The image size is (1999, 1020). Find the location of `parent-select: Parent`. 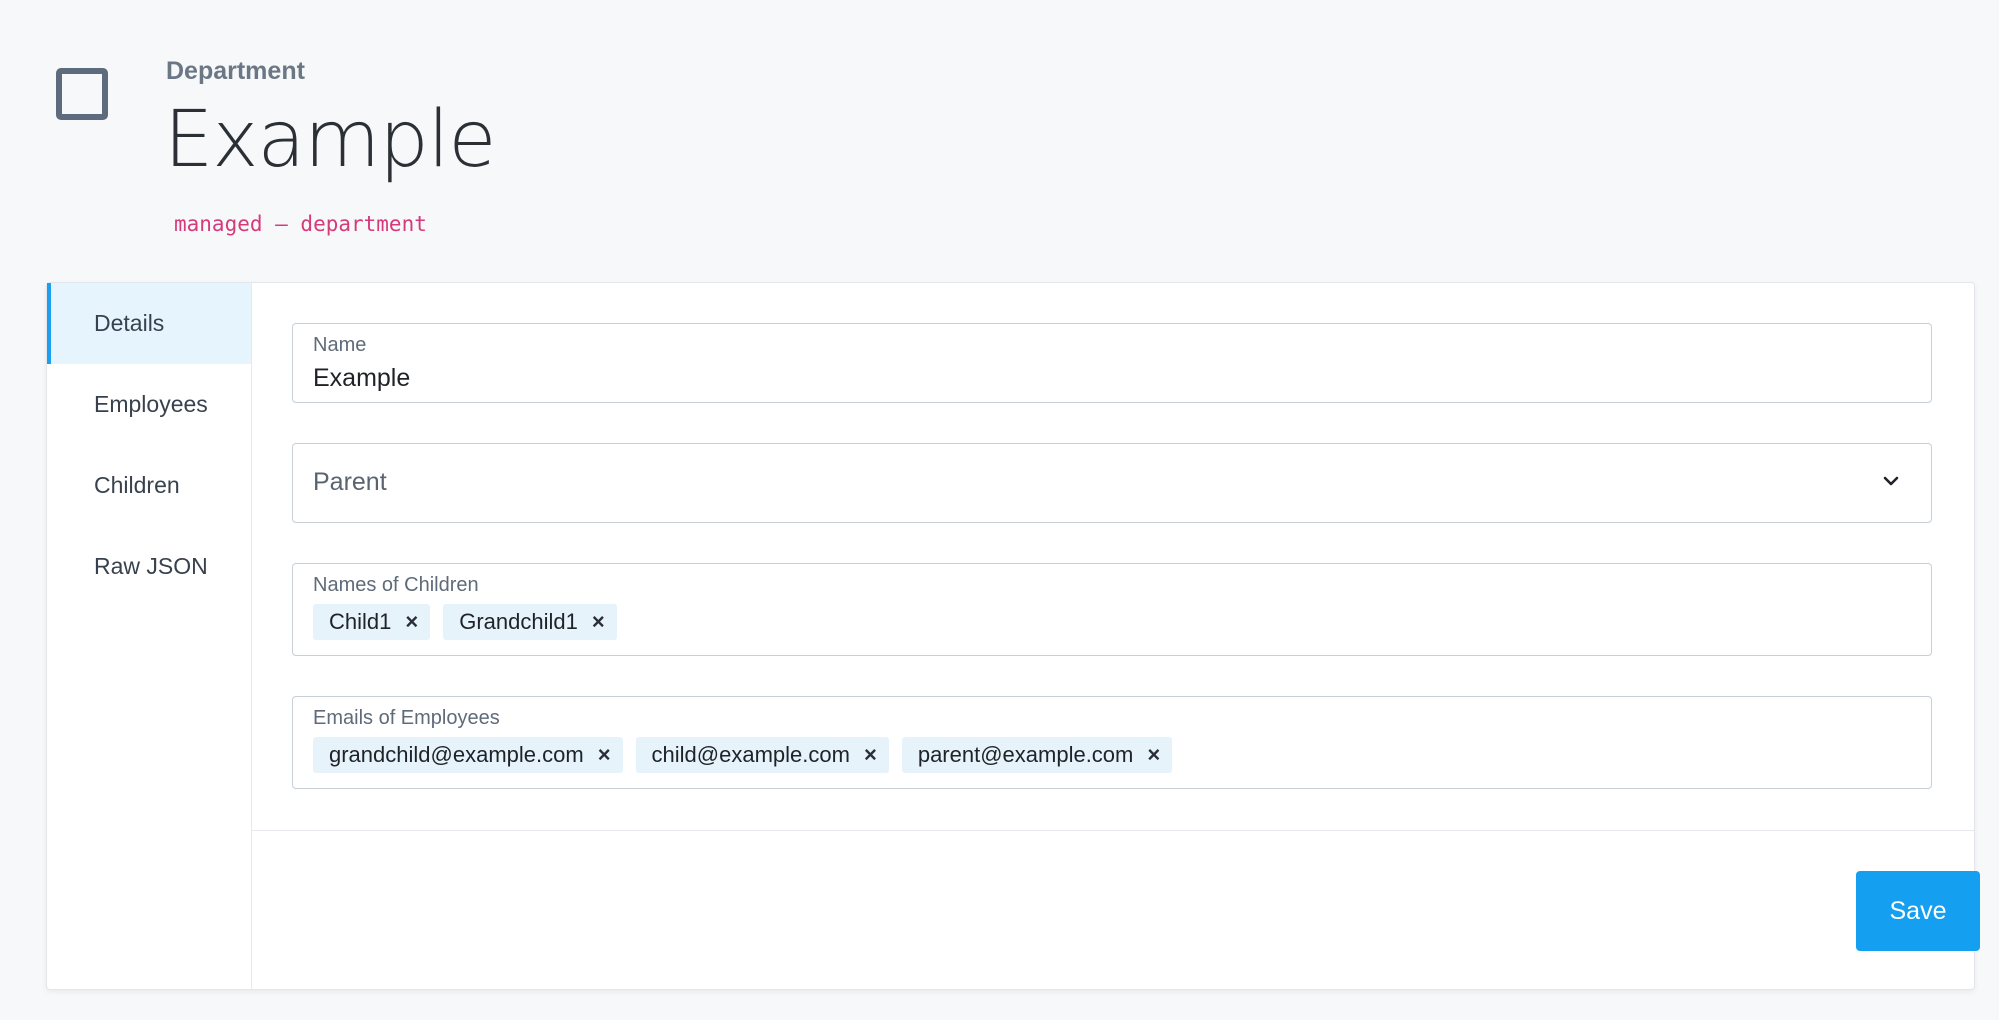

parent-select: Parent is located at coordinates (1112, 483).